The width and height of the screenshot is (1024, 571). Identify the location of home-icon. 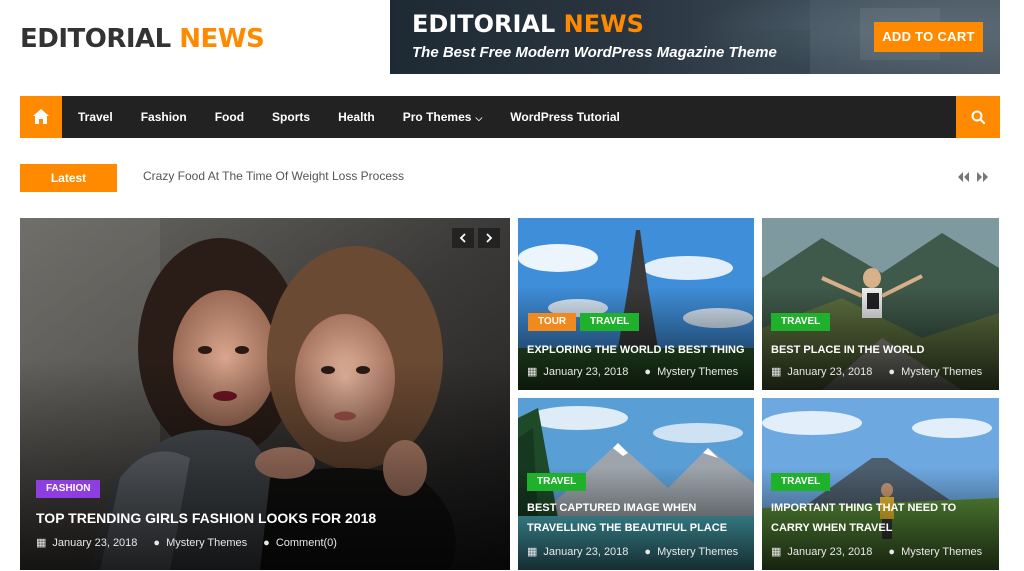
(41, 116).